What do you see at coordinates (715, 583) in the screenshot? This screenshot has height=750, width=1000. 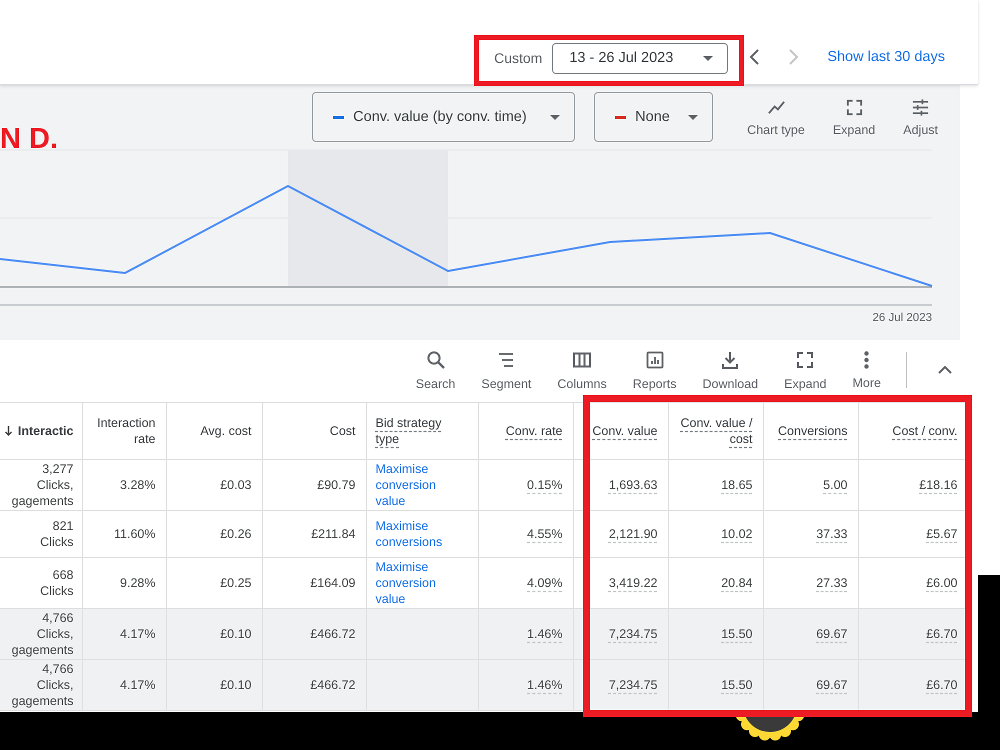 I see `table-cell: 20.84` at bounding box center [715, 583].